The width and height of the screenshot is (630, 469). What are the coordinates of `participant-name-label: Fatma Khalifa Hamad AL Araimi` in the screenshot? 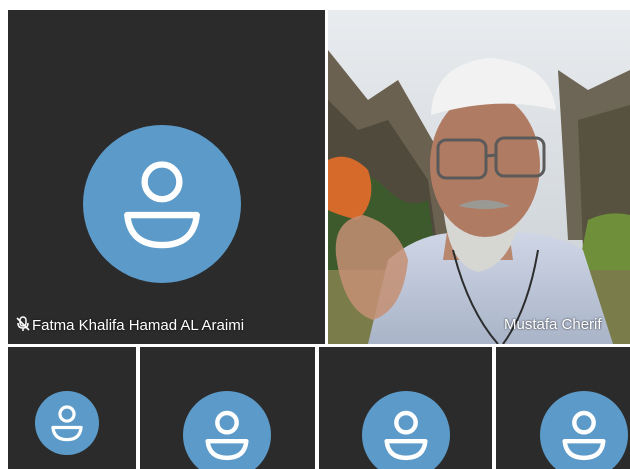 It's located at (130, 325).